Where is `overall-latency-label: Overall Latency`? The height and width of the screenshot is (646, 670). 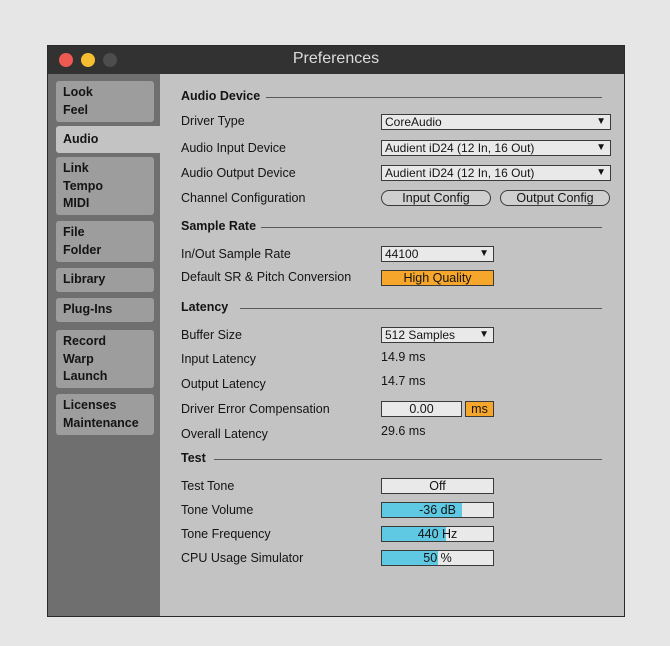 overall-latency-label: Overall Latency is located at coordinates (224, 434).